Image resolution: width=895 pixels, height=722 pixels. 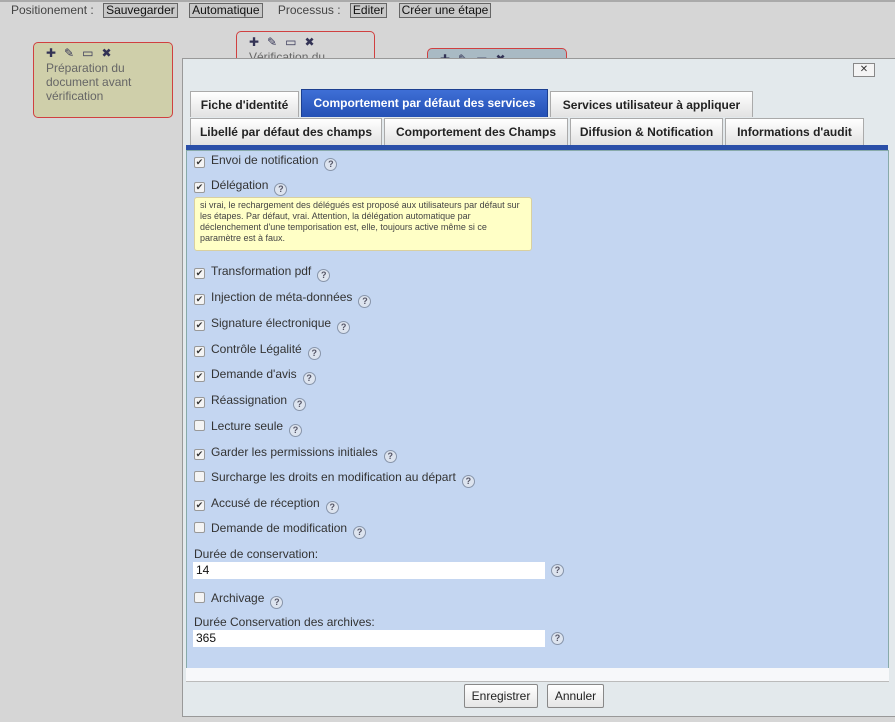 I want to click on archive-retention-input: 365, so click(x=369, y=638).